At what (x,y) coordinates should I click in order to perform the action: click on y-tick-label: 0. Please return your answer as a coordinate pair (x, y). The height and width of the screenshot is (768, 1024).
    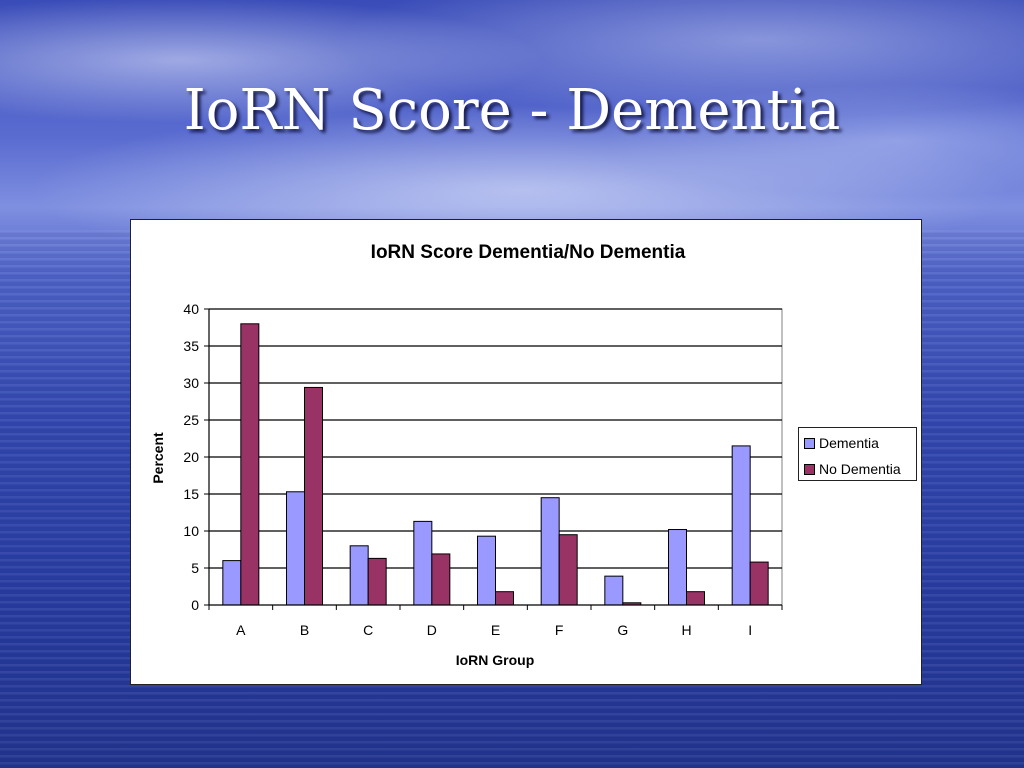
    Looking at the image, I should click on (195, 605).